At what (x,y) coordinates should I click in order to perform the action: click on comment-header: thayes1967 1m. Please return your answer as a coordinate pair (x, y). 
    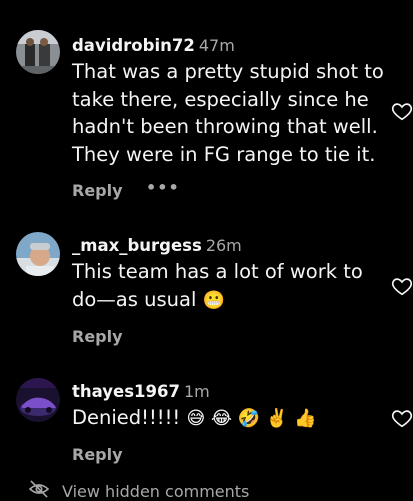
    Looking at the image, I should click on (141, 391).